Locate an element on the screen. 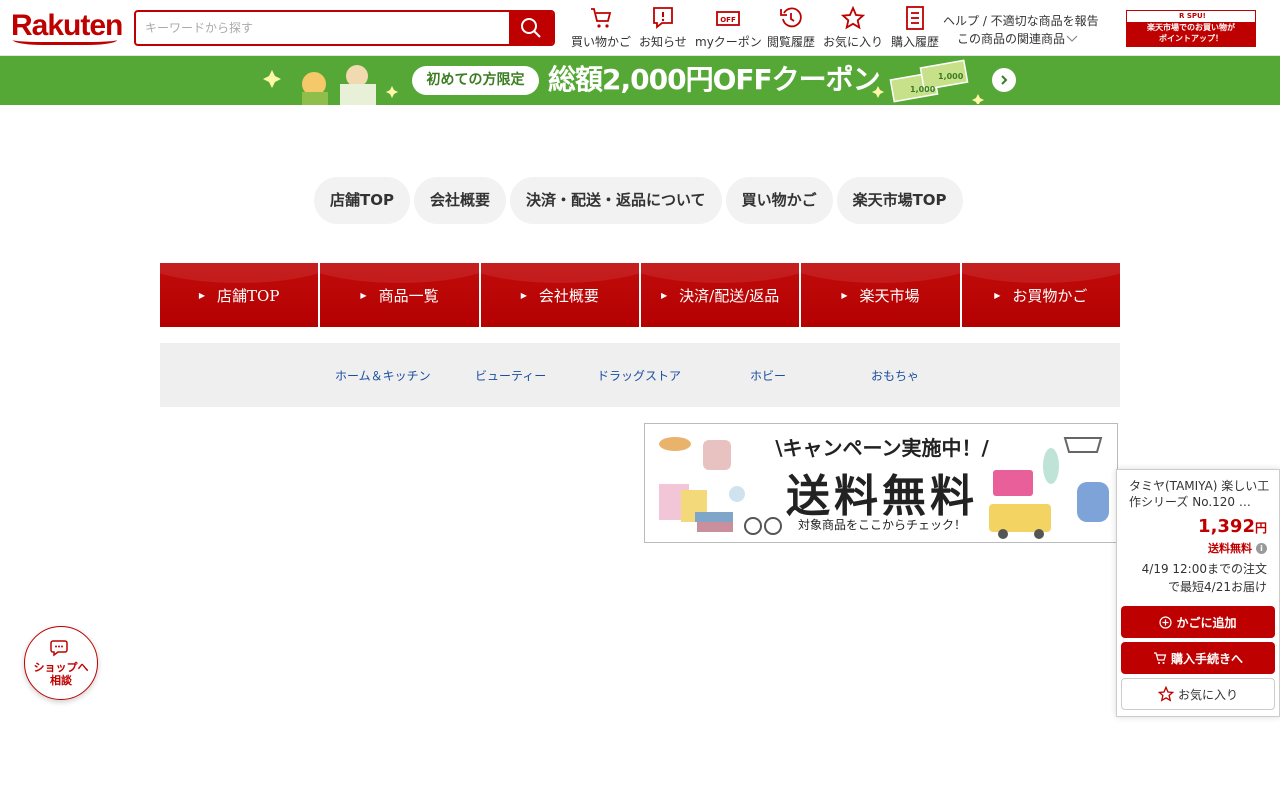 Image resolution: width=1280 pixels, height=800 pixels. store-menu-top: ▶ 店舗TOP is located at coordinates (239, 295).